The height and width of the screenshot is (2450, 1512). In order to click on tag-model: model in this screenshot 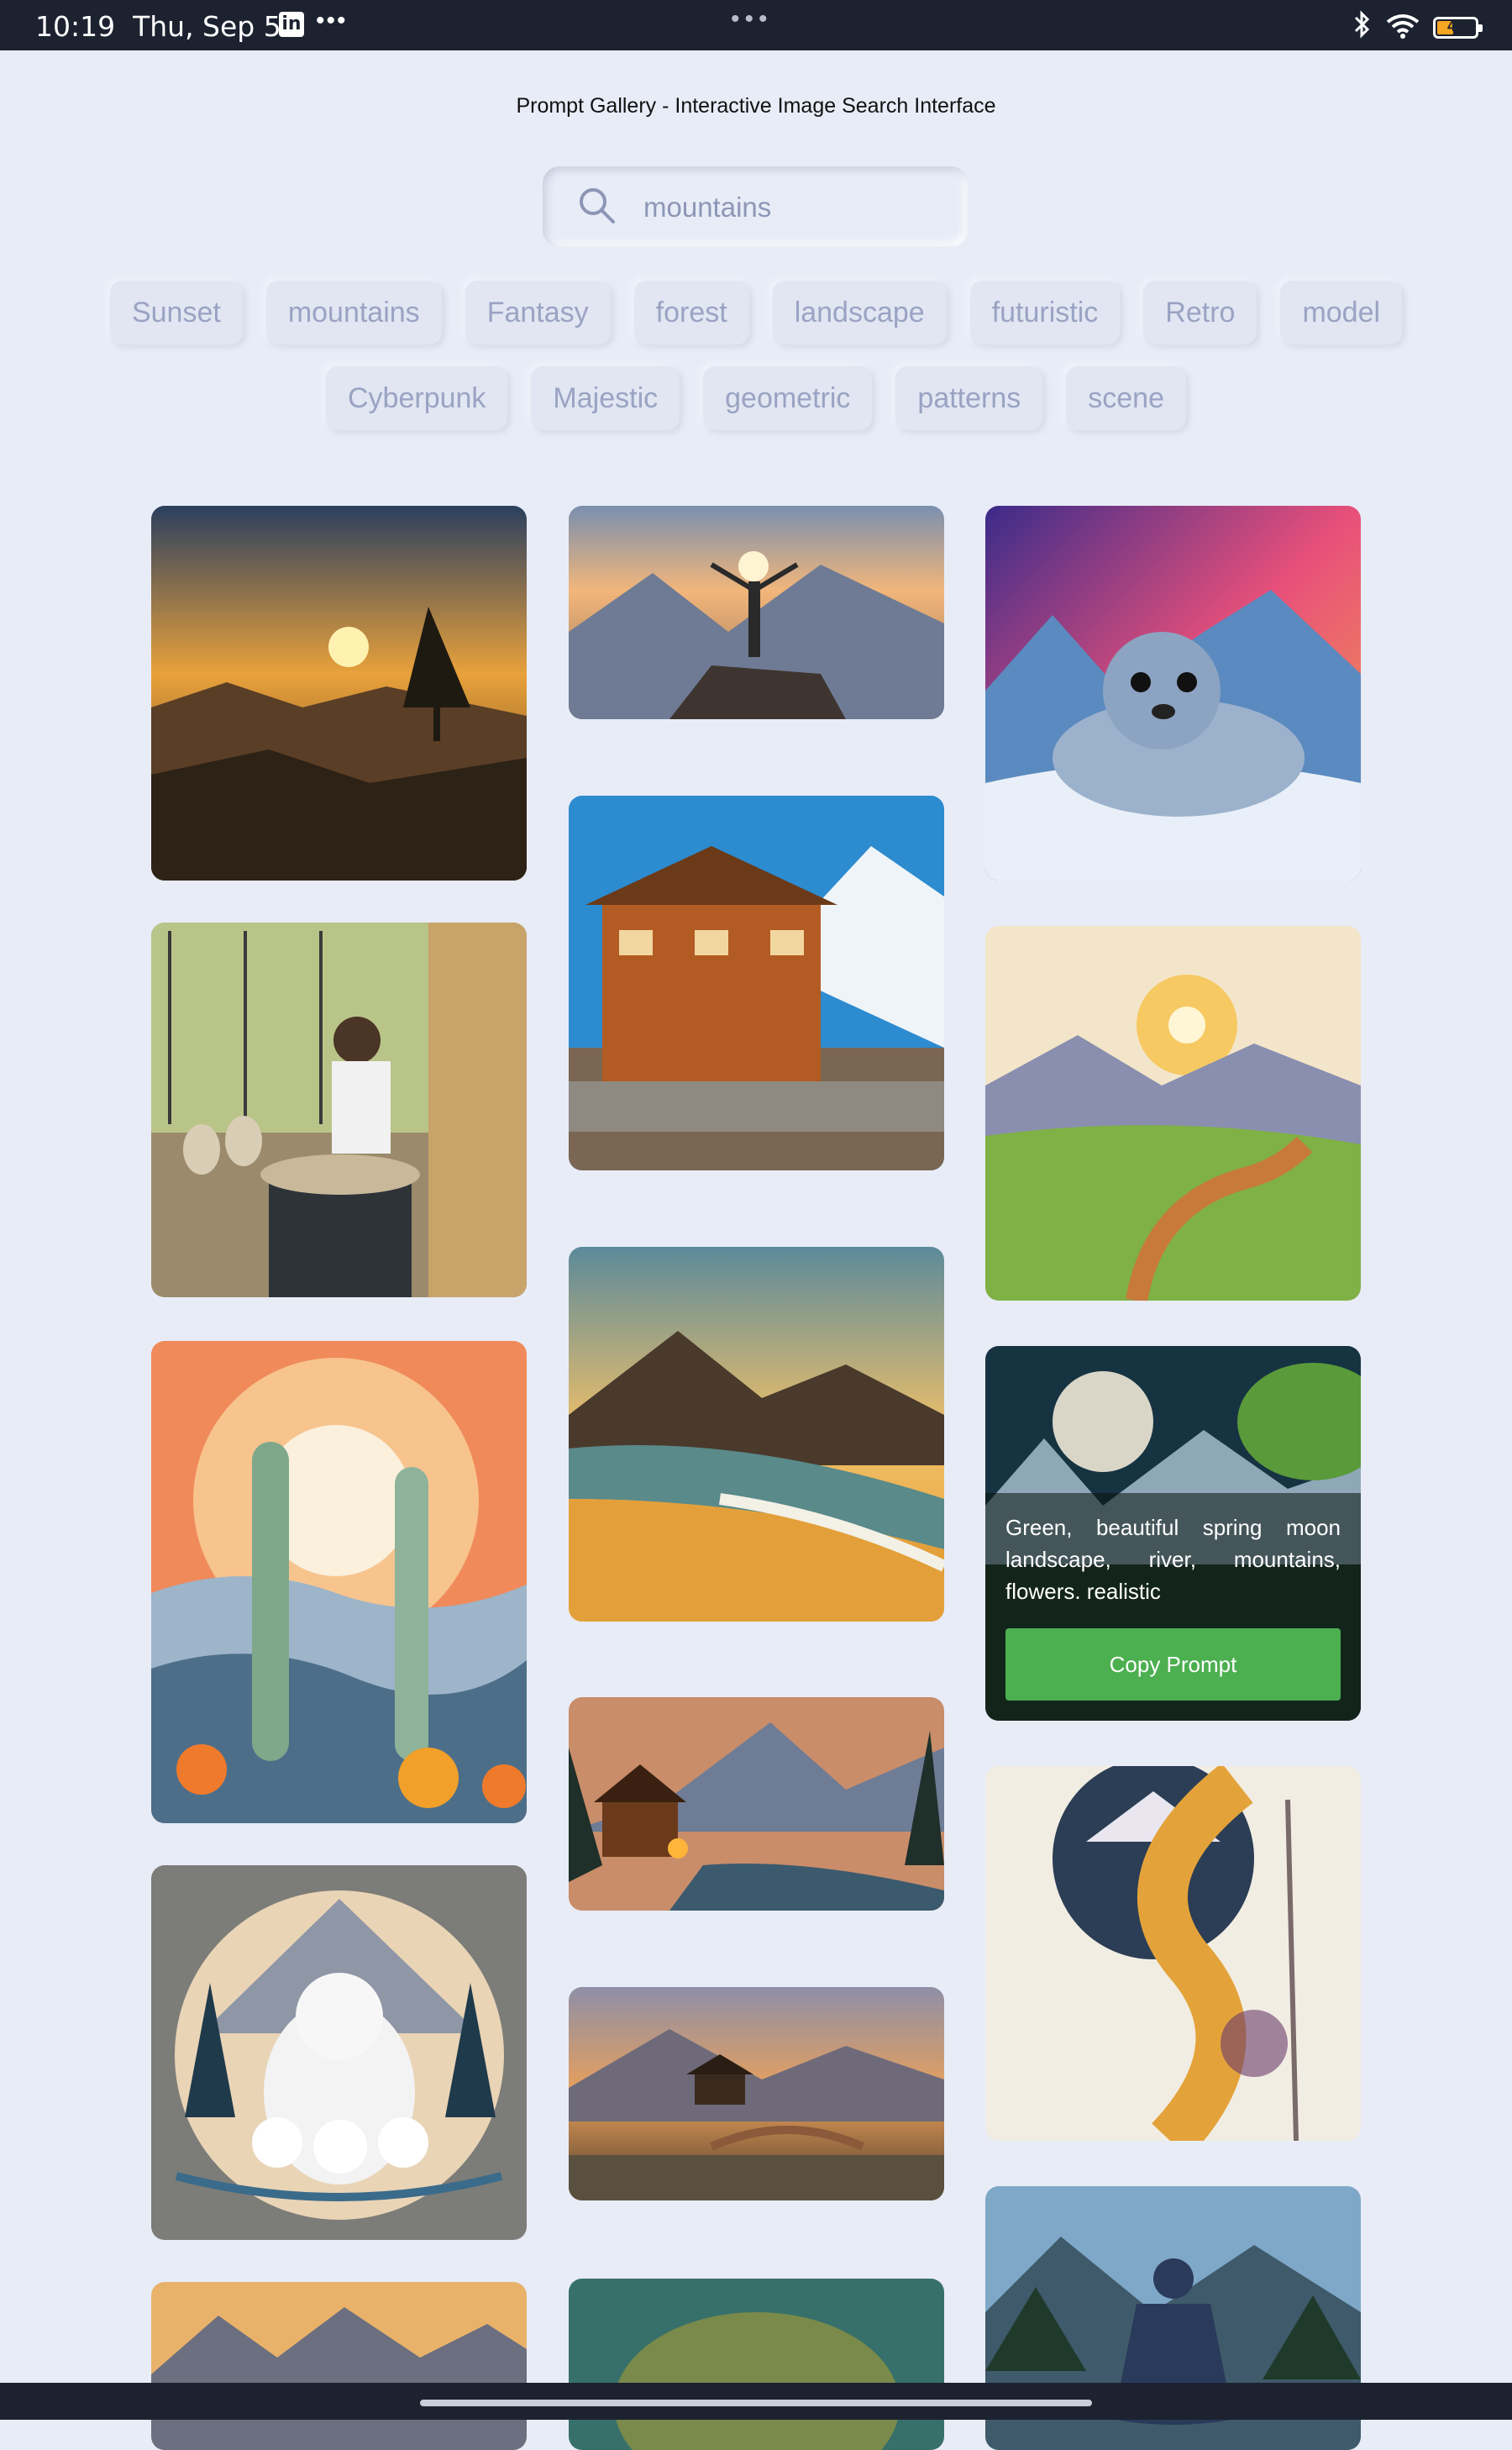, I will do `click(1341, 312)`.